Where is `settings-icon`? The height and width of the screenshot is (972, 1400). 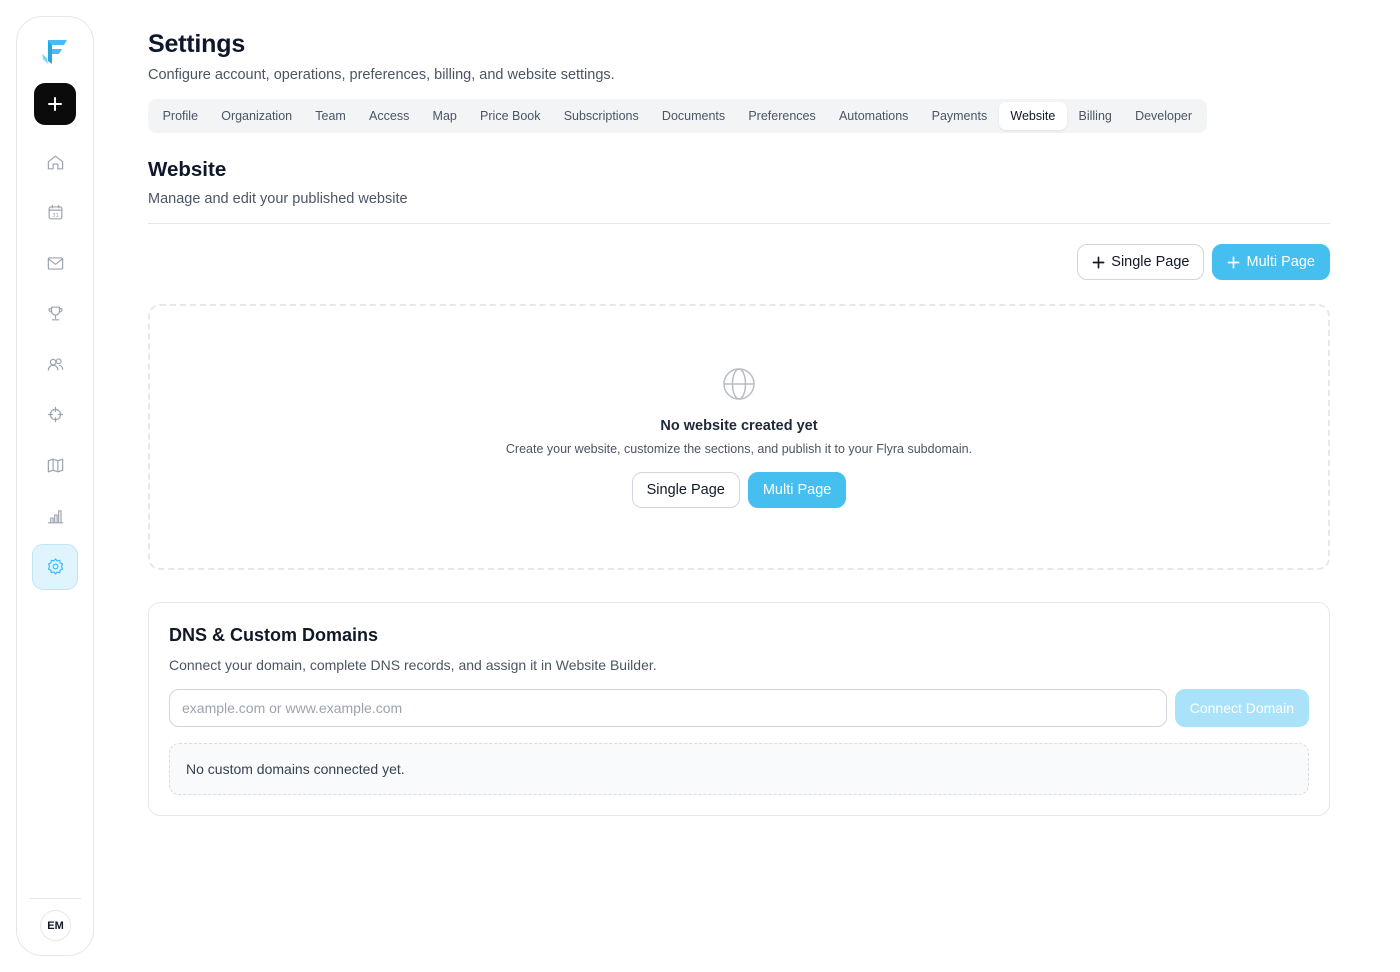
settings-icon is located at coordinates (55, 566).